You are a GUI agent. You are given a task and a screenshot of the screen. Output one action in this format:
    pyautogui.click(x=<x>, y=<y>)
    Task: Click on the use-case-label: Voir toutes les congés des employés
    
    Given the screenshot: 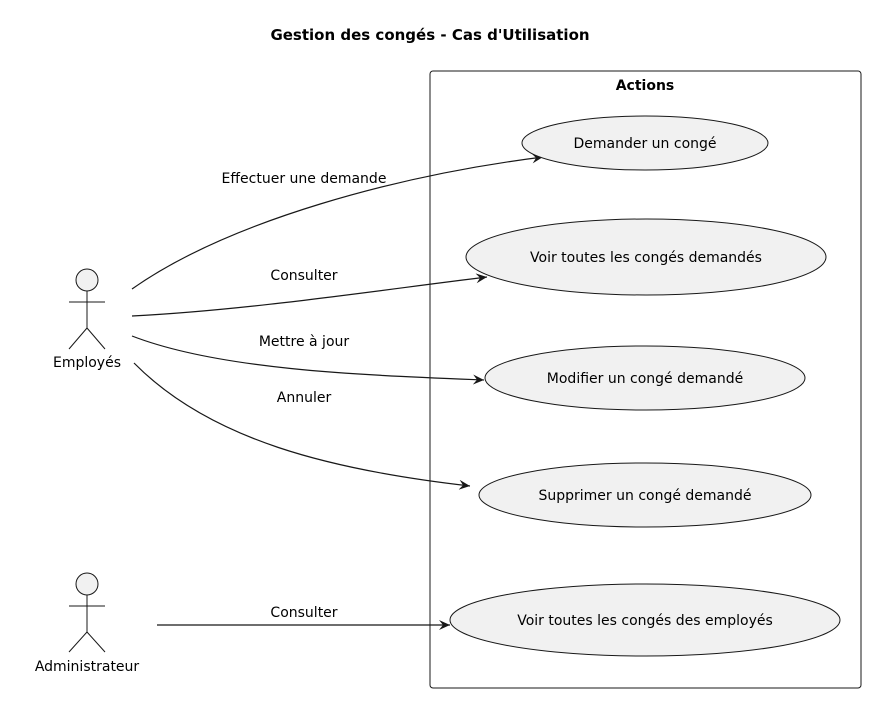 What is the action you would take?
    pyautogui.click(x=645, y=621)
    